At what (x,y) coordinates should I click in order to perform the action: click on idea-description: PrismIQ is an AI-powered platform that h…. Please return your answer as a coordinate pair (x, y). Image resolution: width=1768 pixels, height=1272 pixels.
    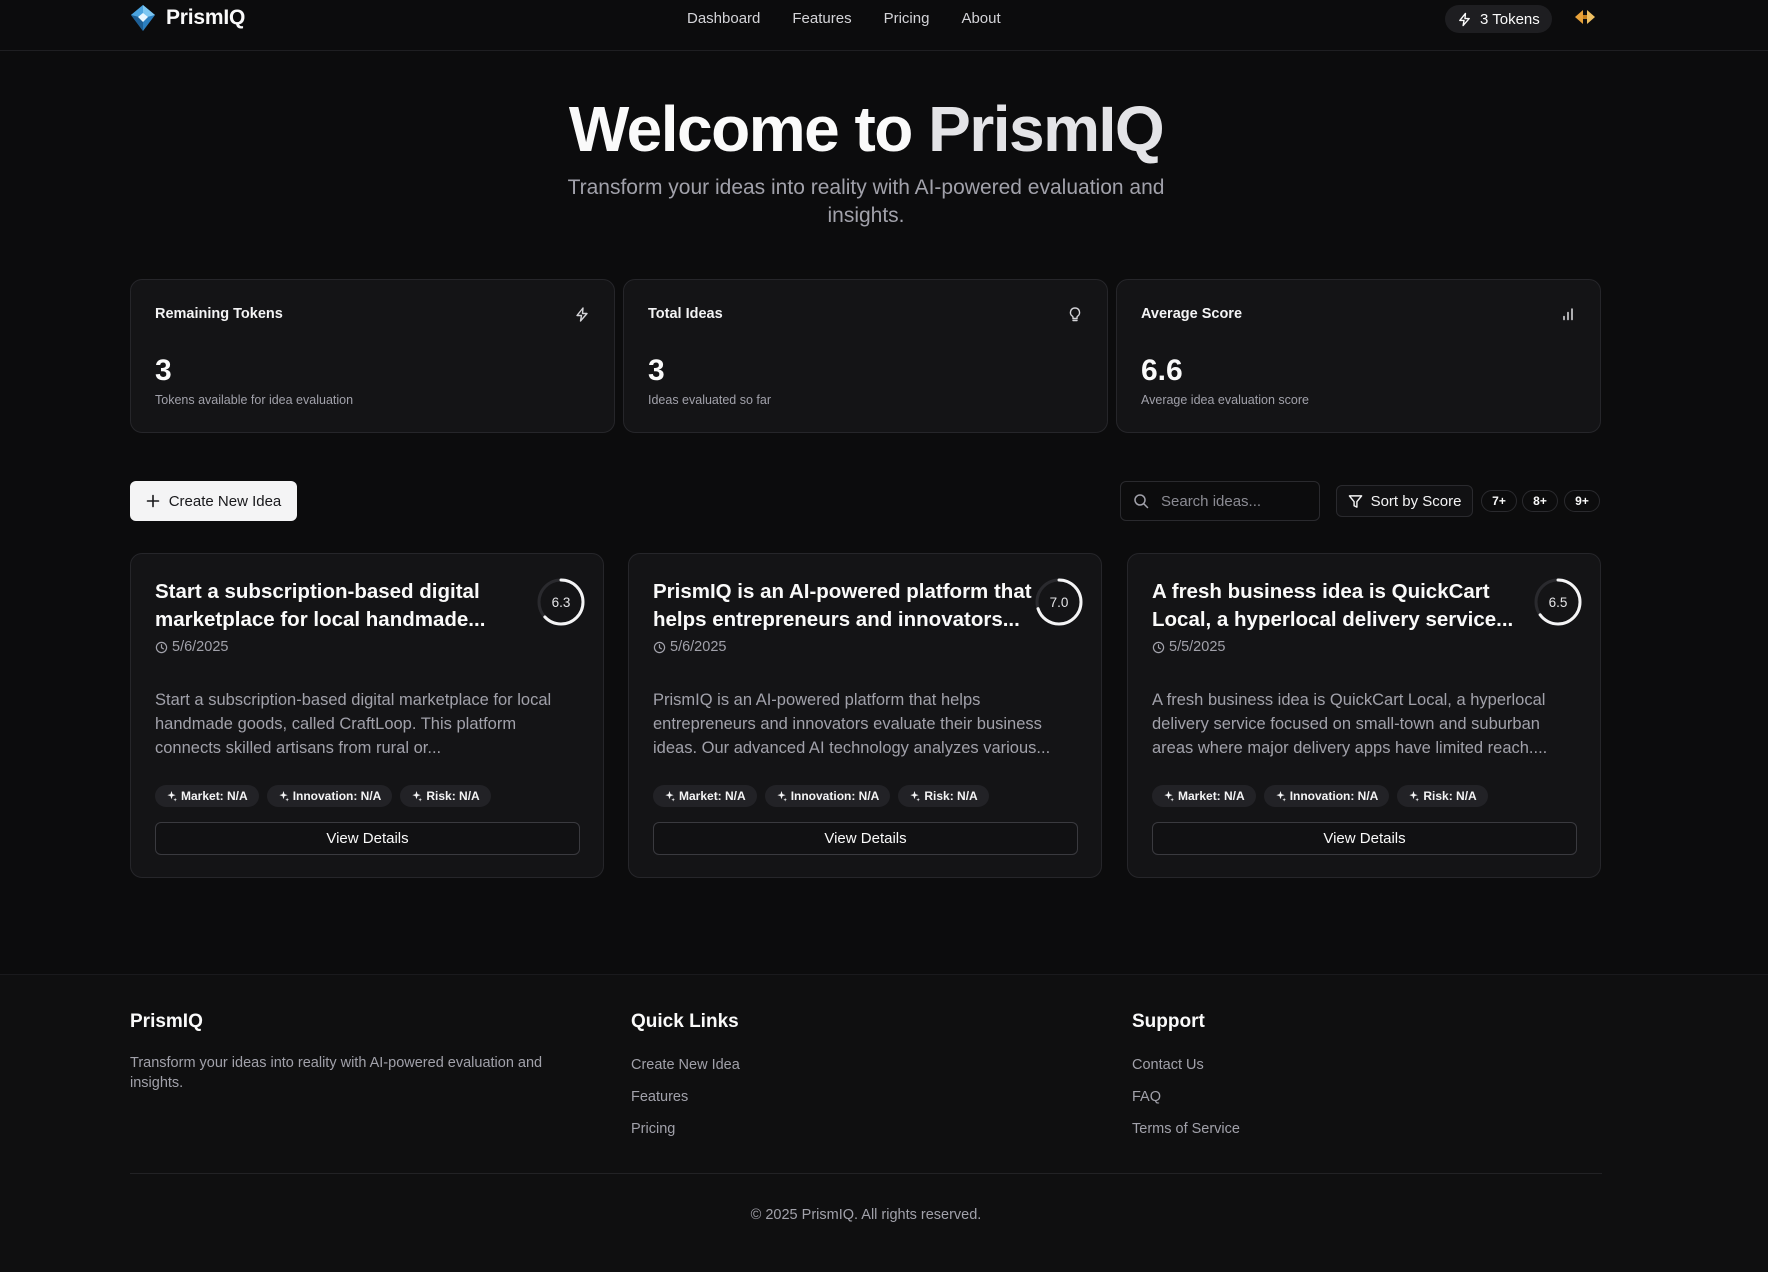
    Looking at the image, I should click on (852, 724).